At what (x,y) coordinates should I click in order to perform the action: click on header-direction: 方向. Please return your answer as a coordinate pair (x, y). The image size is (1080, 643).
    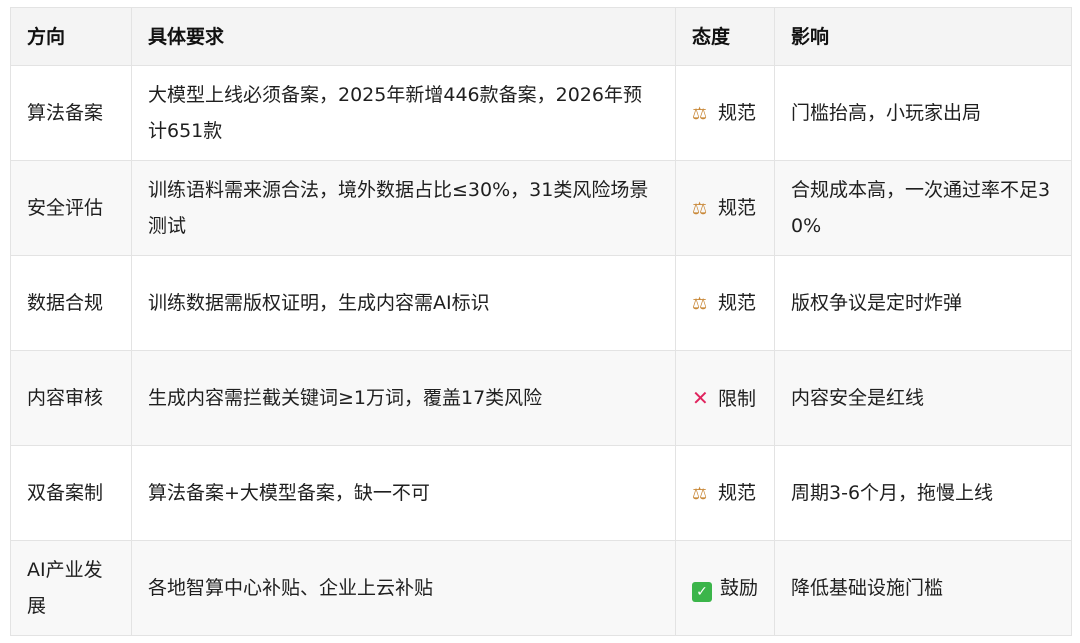
    Looking at the image, I should click on (71, 36).